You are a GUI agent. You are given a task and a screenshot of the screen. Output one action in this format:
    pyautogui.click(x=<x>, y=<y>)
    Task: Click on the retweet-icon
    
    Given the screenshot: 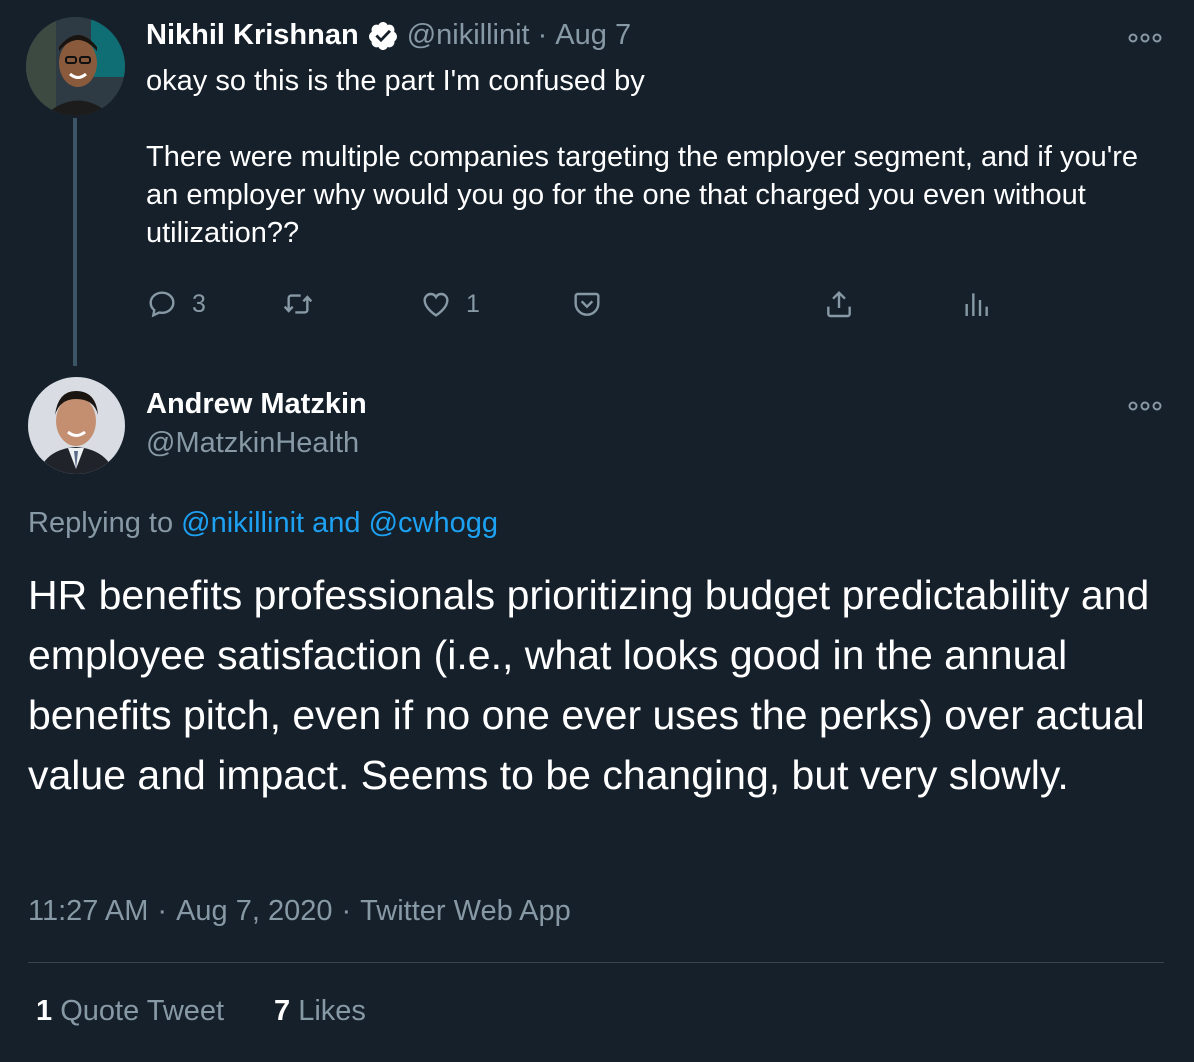 What is the action you would take?
    pyautogui.click(x=298, y=304)
    